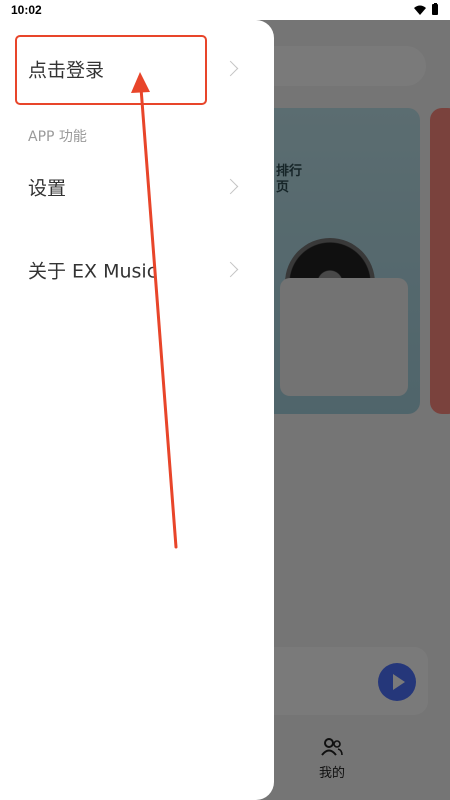 This screenshot has width=450, height=800. Describe the element at coordinates (435, 8) in the screenshot. I see `battery-icon` at that location.